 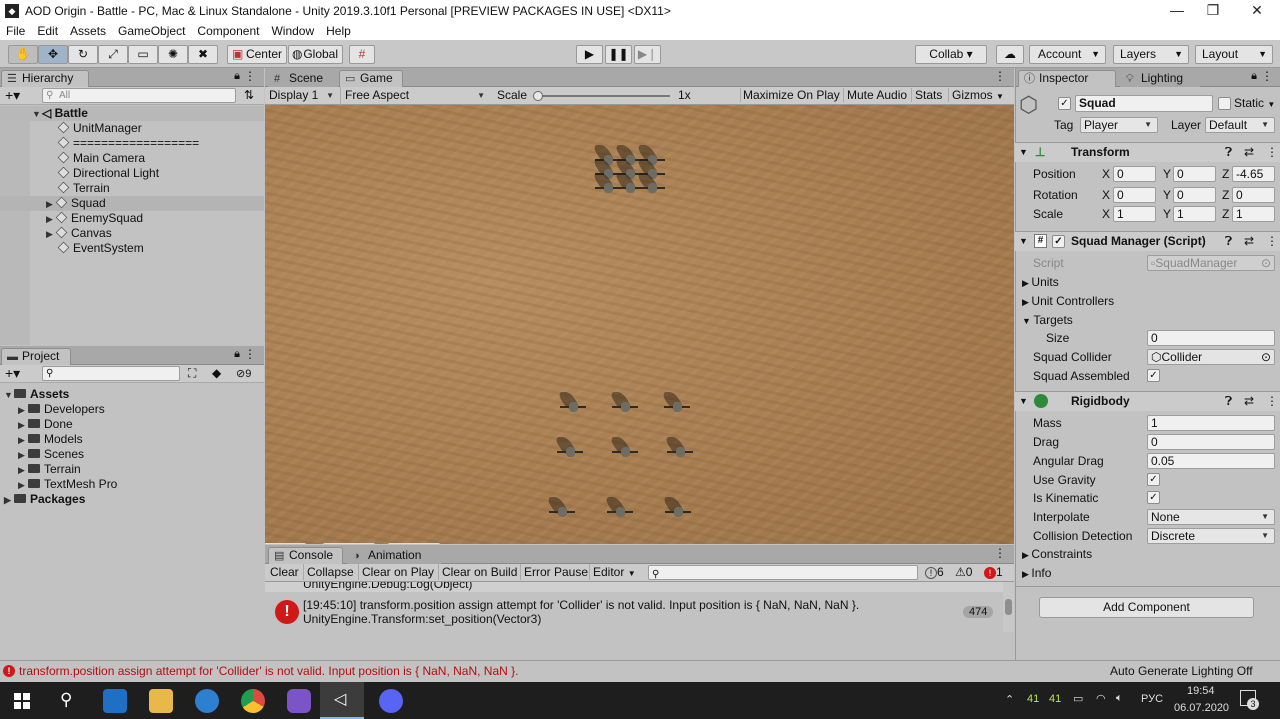 I want to click on units-foldout: ▶ Units, so click(x=1040, y=282).